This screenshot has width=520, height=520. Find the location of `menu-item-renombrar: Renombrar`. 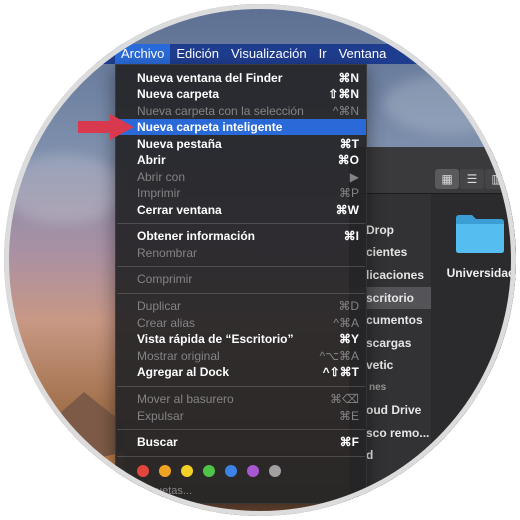

menu-item-renombrar: Renombrar is located at coordinates (241, 253).